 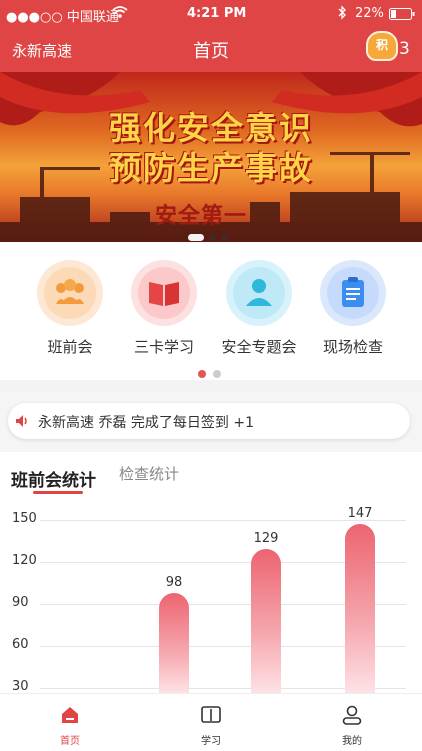 I want to click on quick-action-safety-topic-meeting: 安全专题会, so click(x=259, y=308).